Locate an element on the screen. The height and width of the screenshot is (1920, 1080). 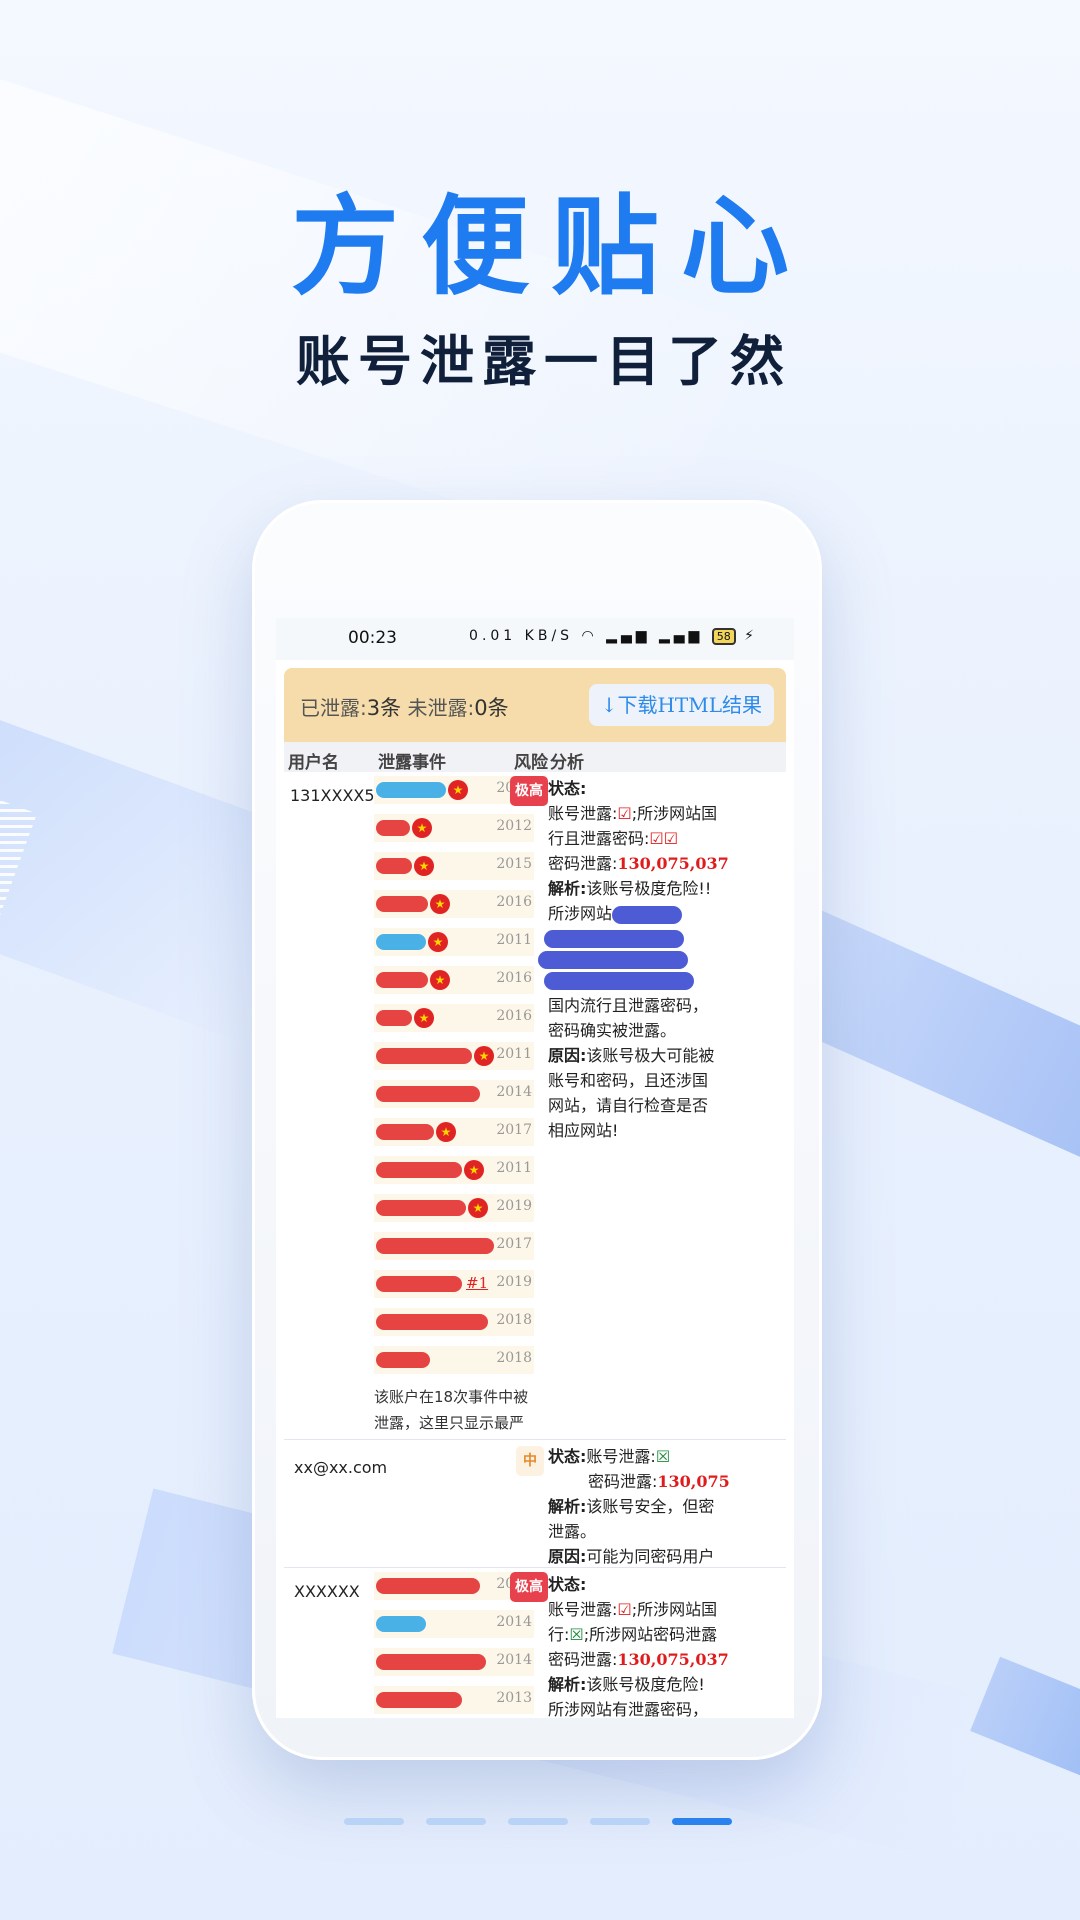
event-note: 该账户在18次事件中被泄露，这里只显示最严重的16个。 is located at coordinates (451, 1410).